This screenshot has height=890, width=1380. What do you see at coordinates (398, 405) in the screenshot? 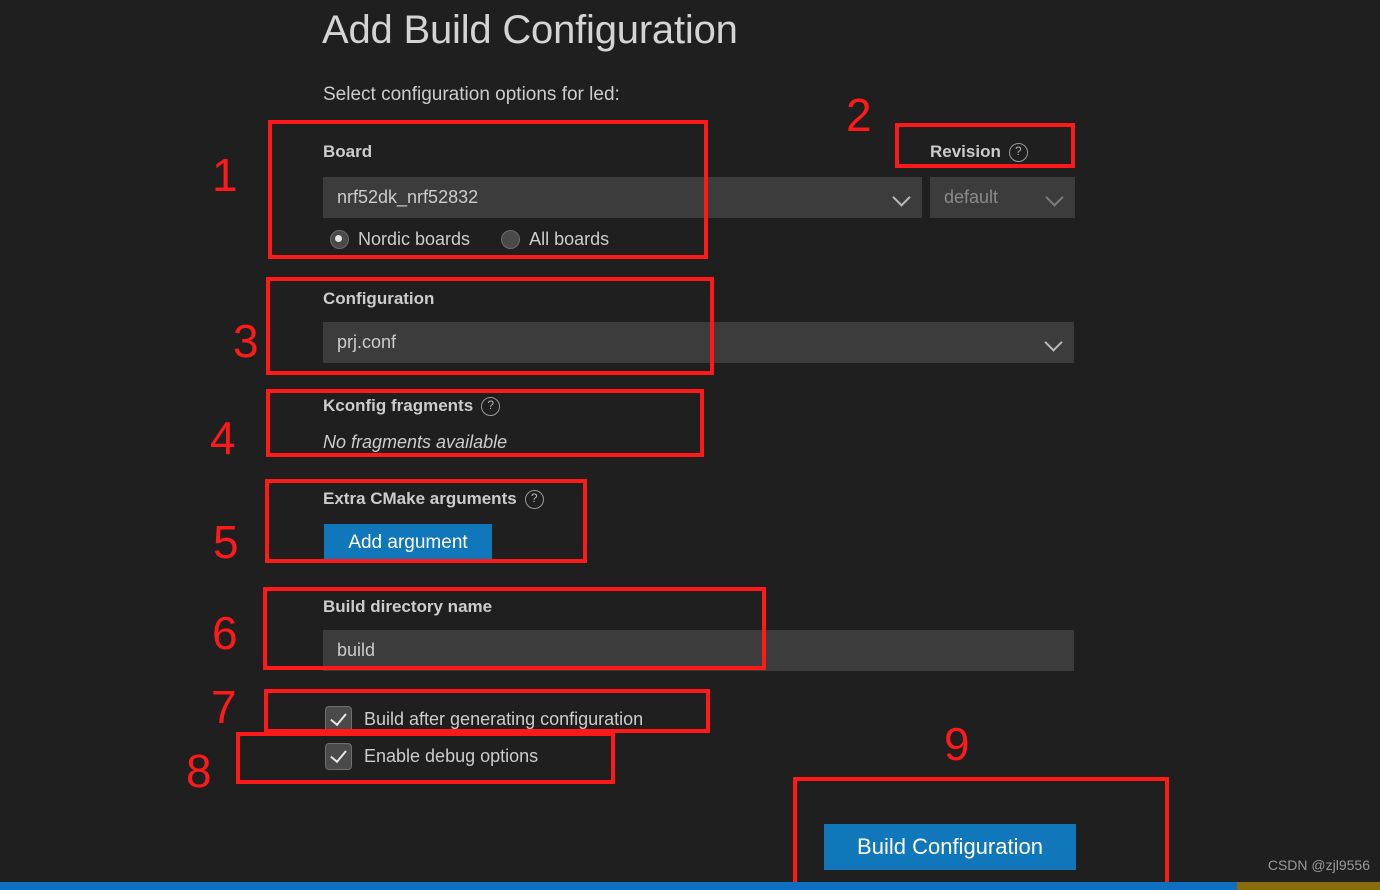
I see `kconfig-fragments-label-text: Kconfig fragments` at bounding box center [398, 405].